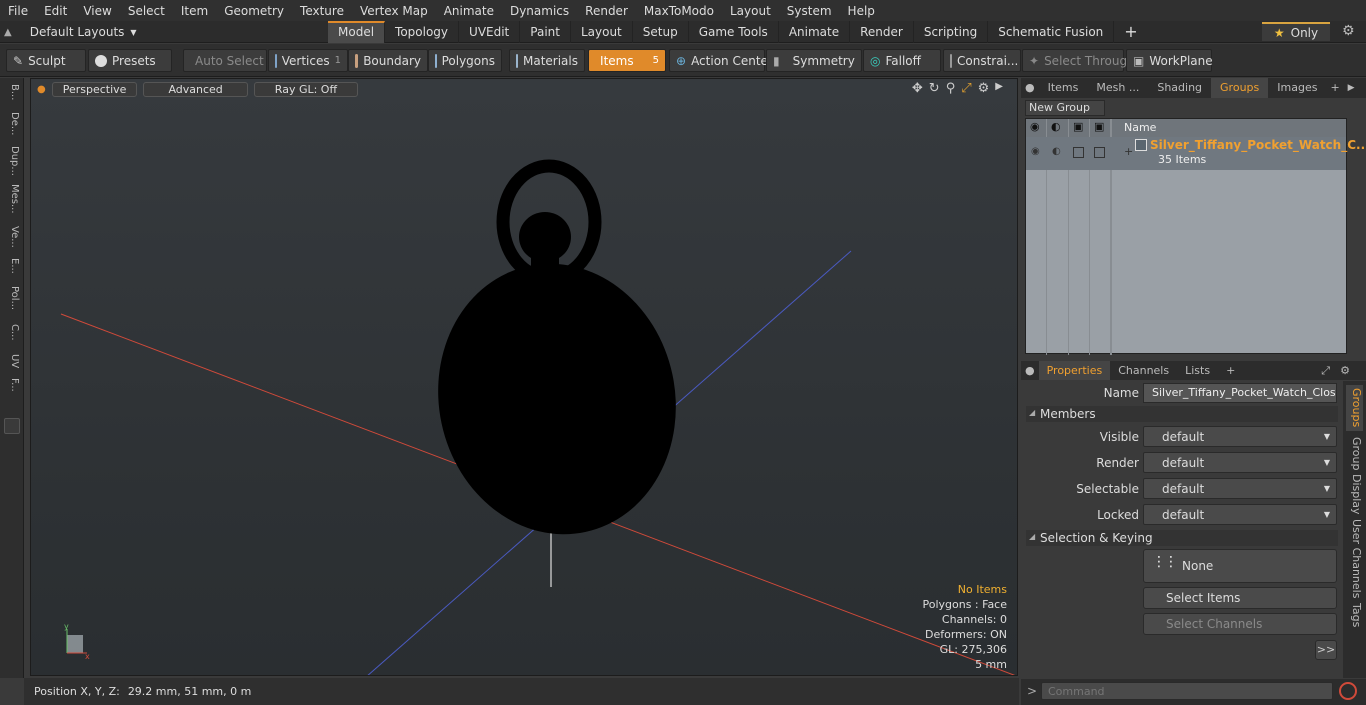 The image size is (1366, 705). What do you see at coordinates (195, 89) in the screenshot?
I see `advanced-button: Advanced` at bounding box center [195, 89].